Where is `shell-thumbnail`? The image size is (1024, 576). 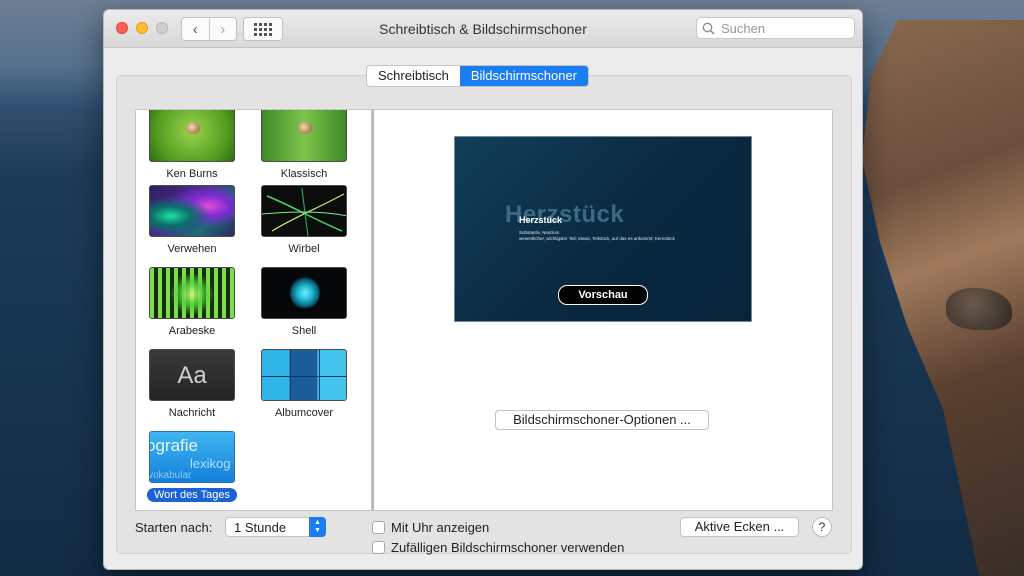 shell-thumbnail is located at coordinates (304, 293).